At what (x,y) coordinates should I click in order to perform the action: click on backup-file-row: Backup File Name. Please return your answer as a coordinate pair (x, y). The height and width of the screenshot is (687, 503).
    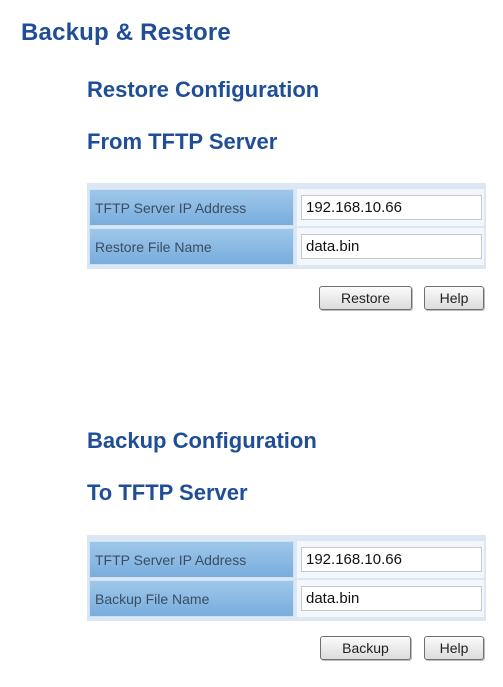
    Looking at the image, I should click on (286, 598).